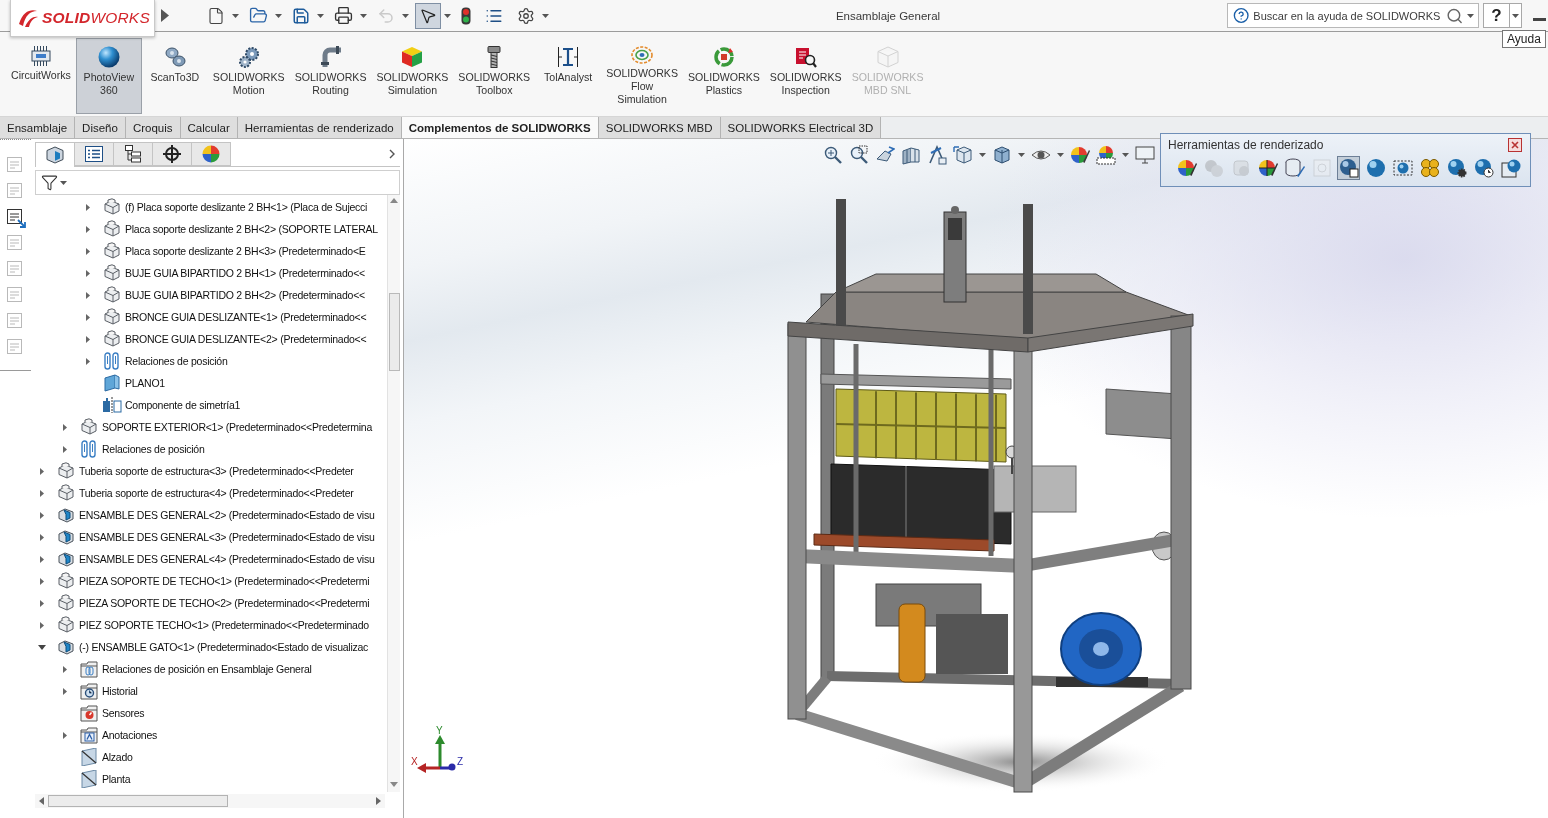  I want to click on tree-item: PIEZA SOPORTE DE TECHO<1> (Predeterminado<<Predetermi, so click(224, 581).